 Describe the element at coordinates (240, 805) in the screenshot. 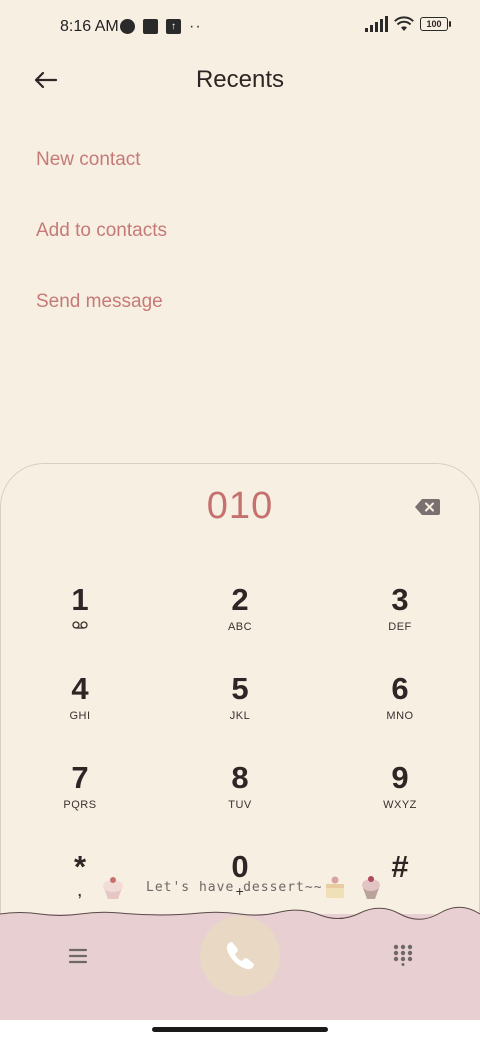

I see `key-letters: TUV` at that location.